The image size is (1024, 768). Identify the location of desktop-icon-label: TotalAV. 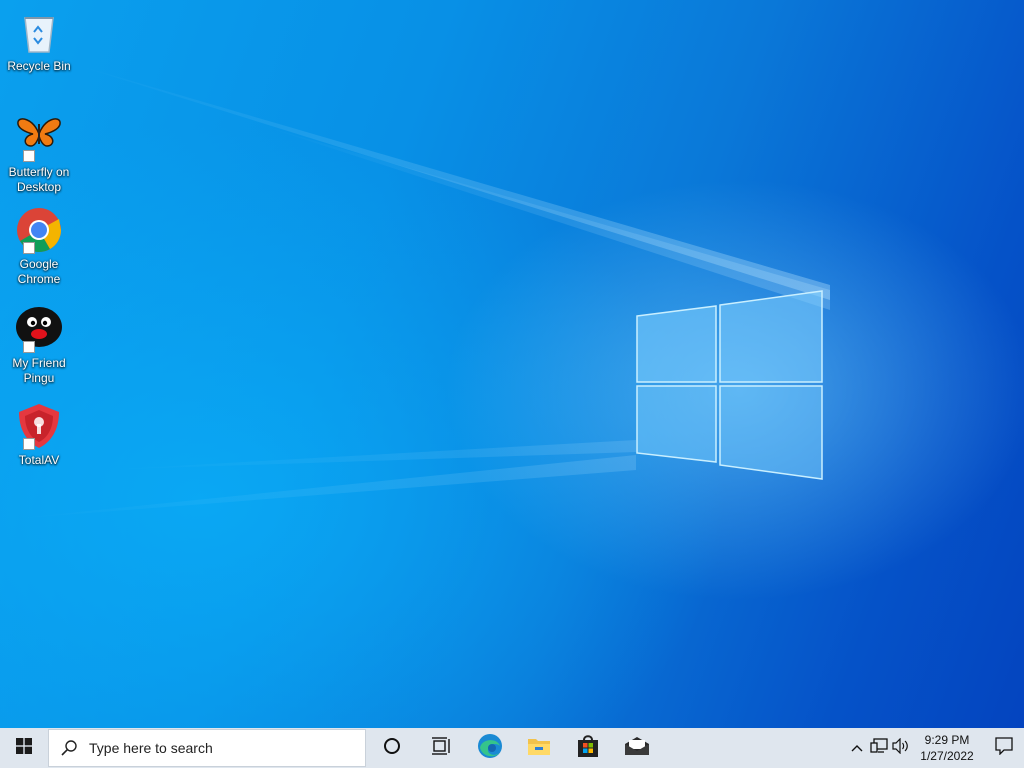
(39, 460).